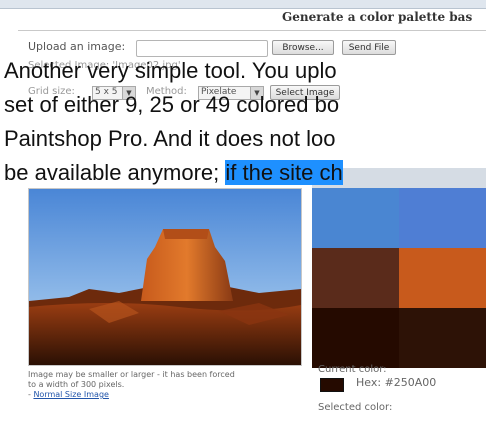 This screenshot has height=428, width=486. What do you see at coordinates (352, 369) in the screenshot?
I see `current-color-label: Current color:` at bounding box center [352, 369].